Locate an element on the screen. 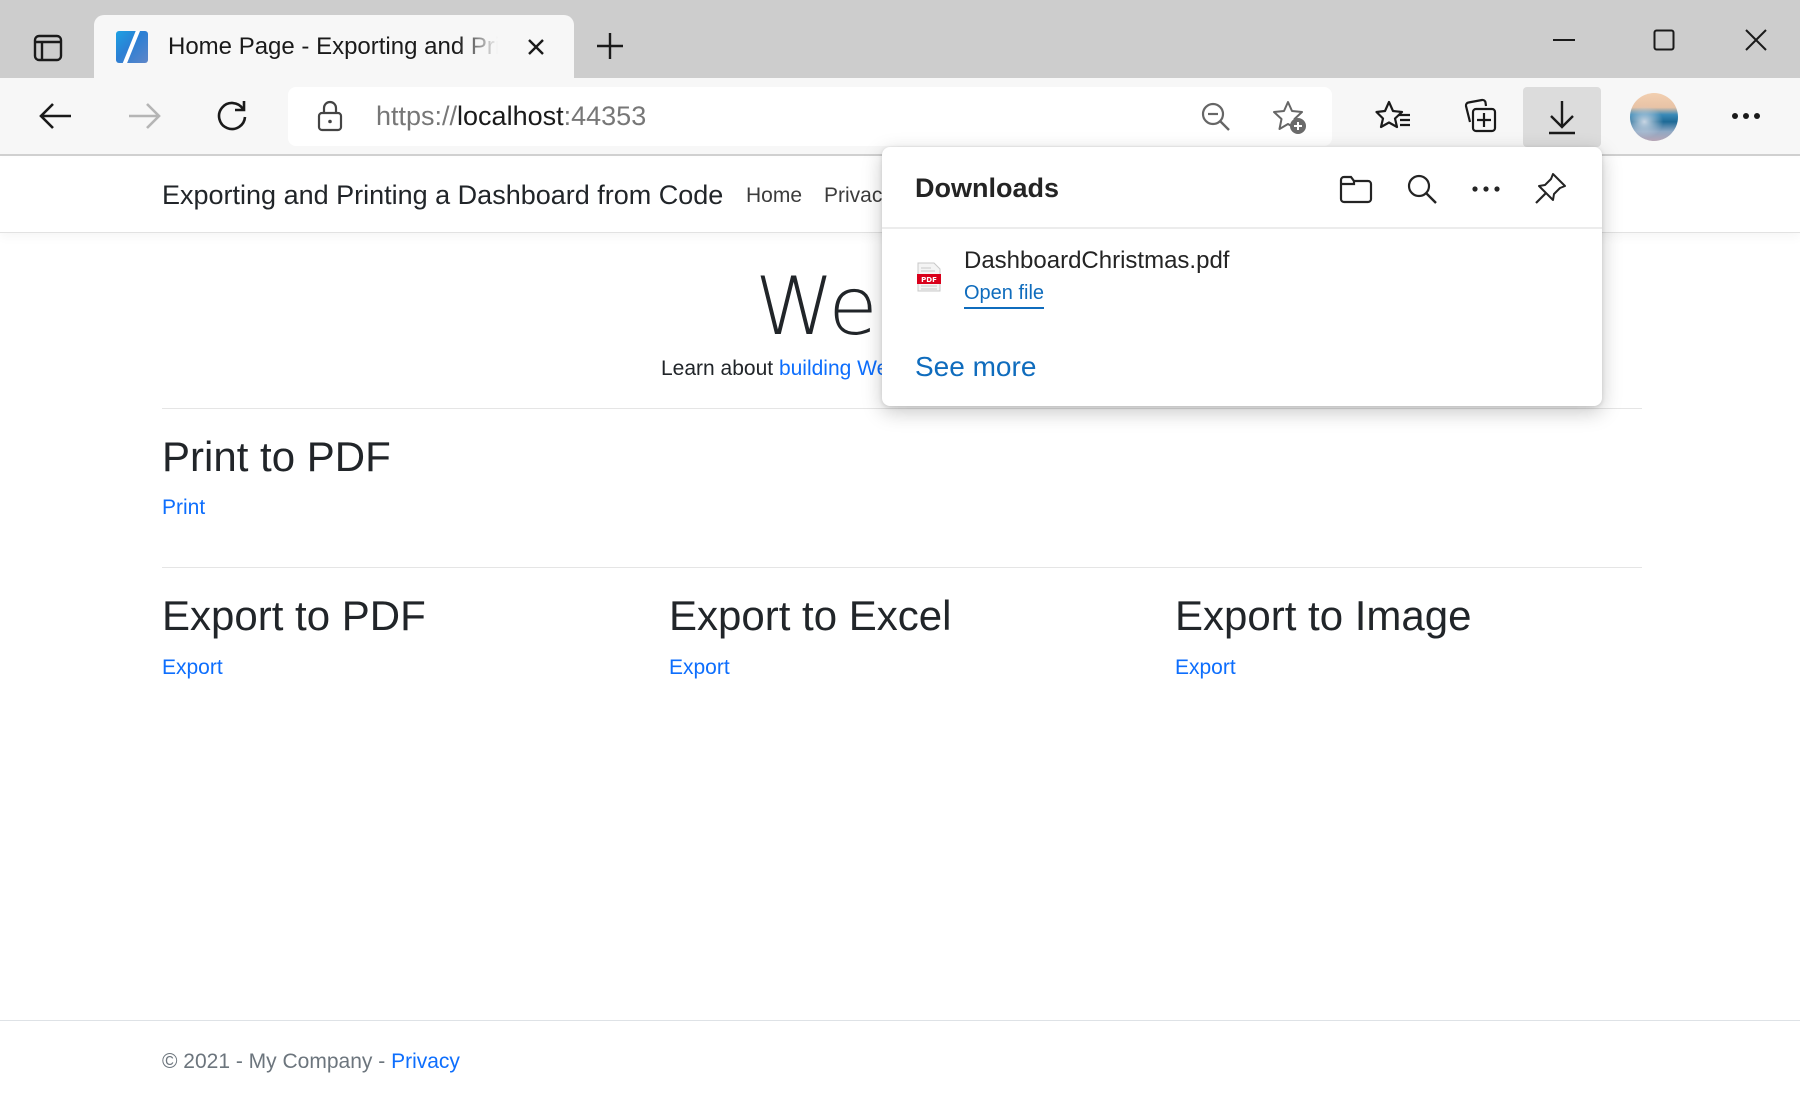 The image size is (1800, 1100). refresh-icon is located at coordinates (232, 116).